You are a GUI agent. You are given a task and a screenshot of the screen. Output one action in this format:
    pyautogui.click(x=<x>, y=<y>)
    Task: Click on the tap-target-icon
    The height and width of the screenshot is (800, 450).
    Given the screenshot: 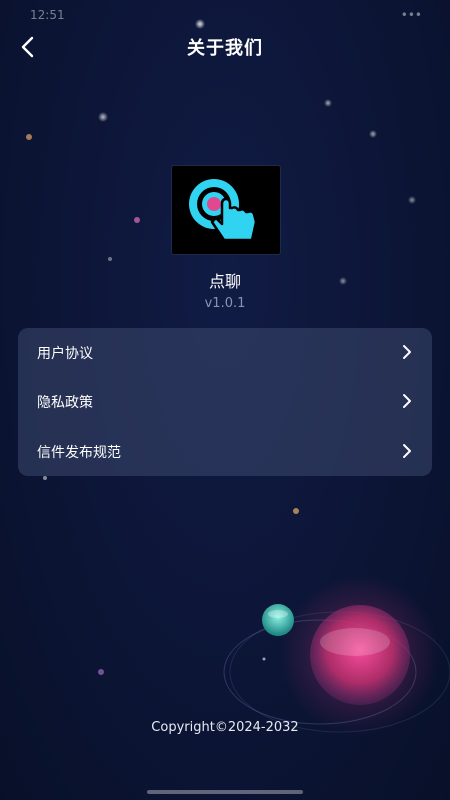 What is the action you would take?
    pyautogui.click(x=223, y=210)
    